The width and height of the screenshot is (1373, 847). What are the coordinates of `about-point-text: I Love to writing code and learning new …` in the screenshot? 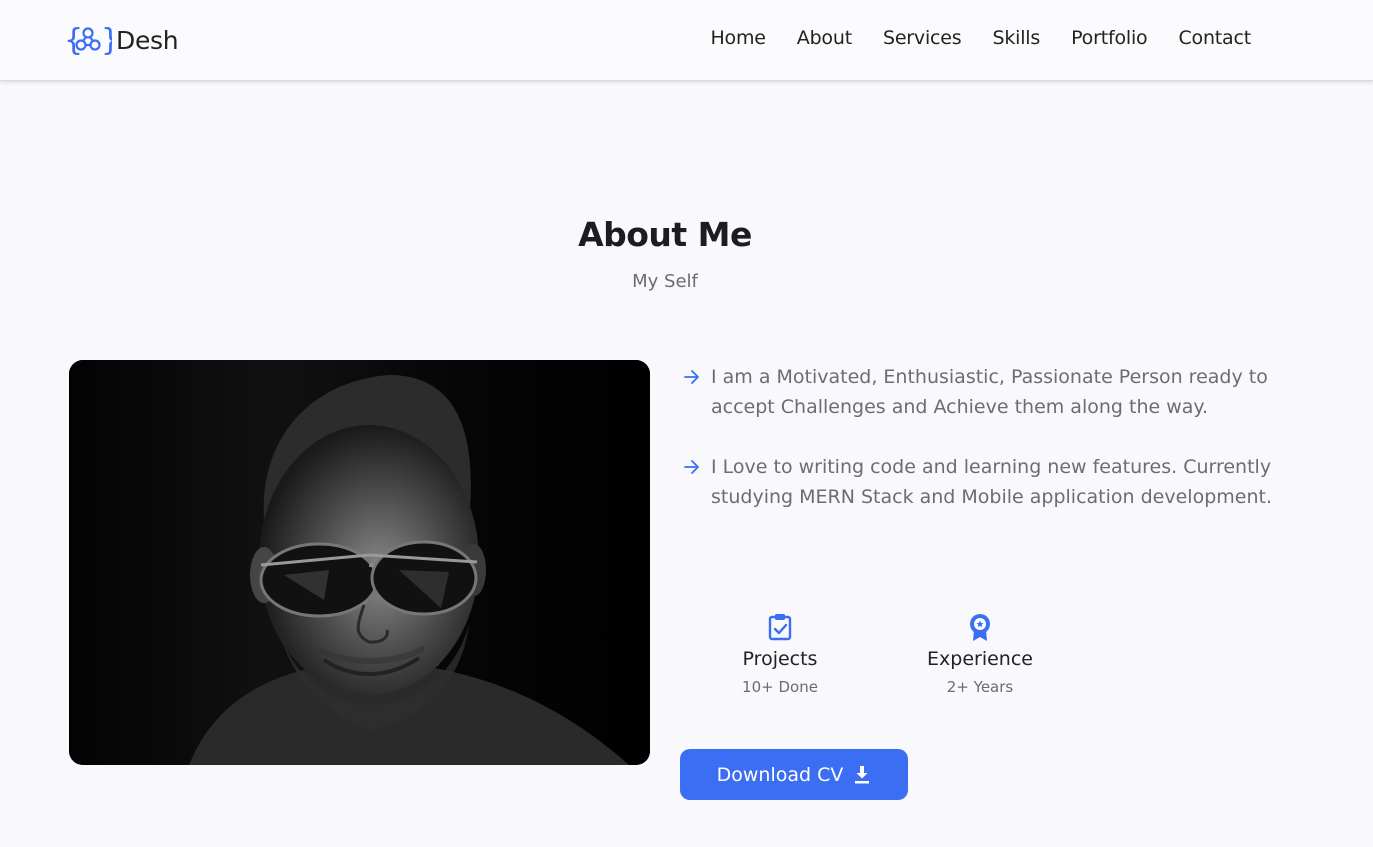 It's located at (991, 482).